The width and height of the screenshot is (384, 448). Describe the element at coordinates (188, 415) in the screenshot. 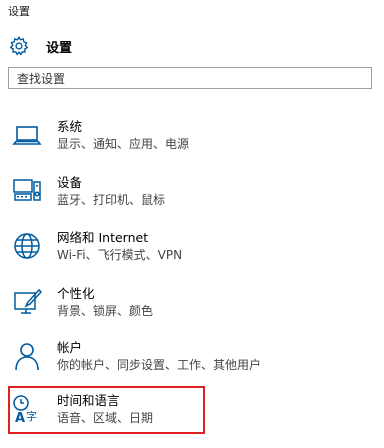

I see `category-time-language: A 字 时间和语言 语音、区域、日期` at that location.